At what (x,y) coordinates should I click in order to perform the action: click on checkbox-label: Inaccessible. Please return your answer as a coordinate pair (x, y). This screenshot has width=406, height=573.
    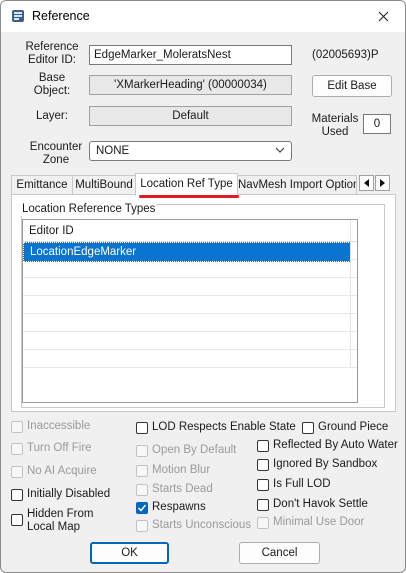
    Looking at the image, I should click on (59, 426).